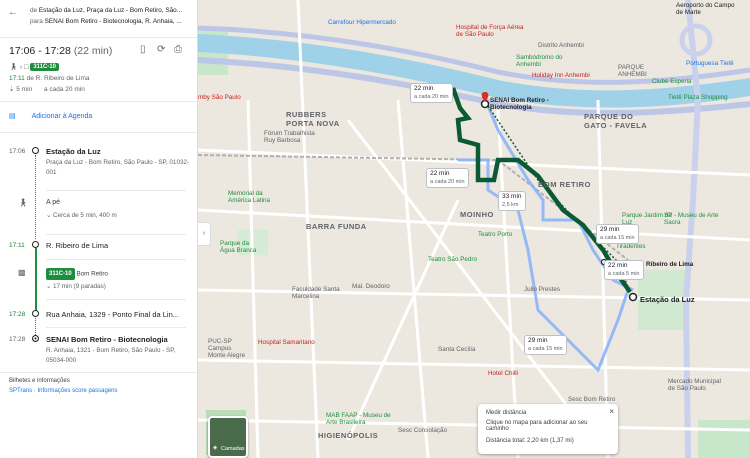 The image size is (750, 458). Describe the element at coordinates (45, 67) in the screenshot. I see `route-badge: 311C-10` at that location.